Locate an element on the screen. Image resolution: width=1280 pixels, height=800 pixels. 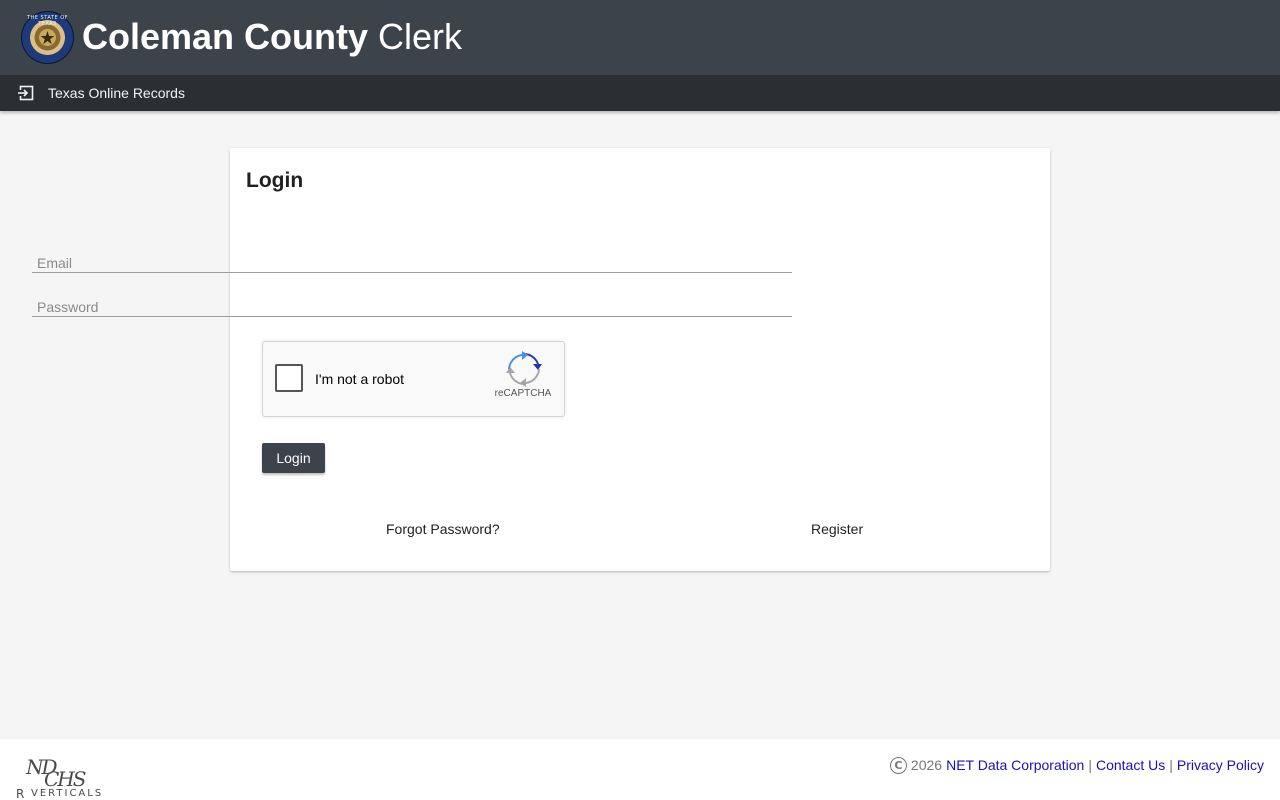
logo-mark-icon: R is located at coordinates (20, 793).